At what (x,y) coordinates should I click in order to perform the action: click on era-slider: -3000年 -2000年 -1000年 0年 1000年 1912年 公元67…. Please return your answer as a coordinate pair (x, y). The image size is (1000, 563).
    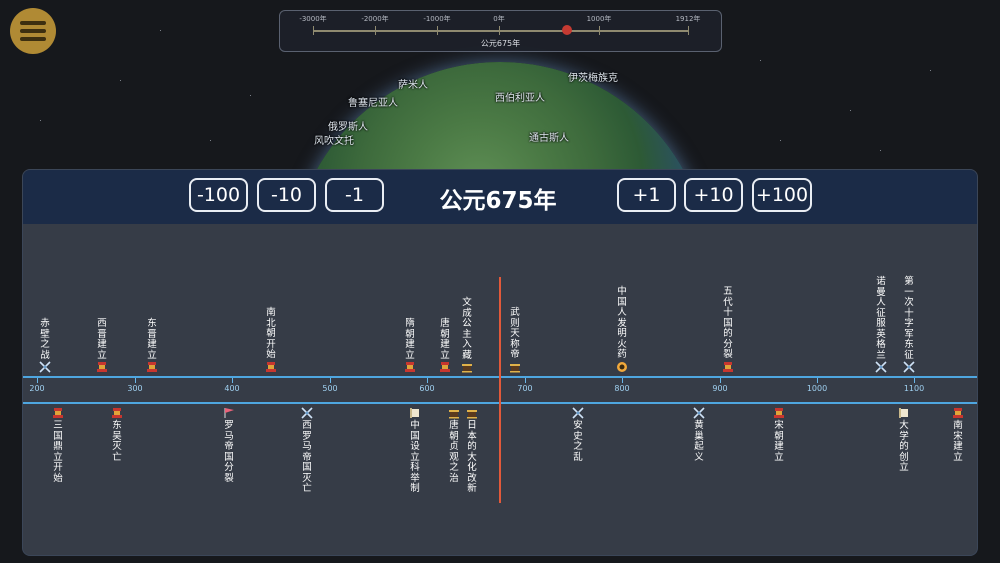
    Looking at the image, I should click on (500, 31).